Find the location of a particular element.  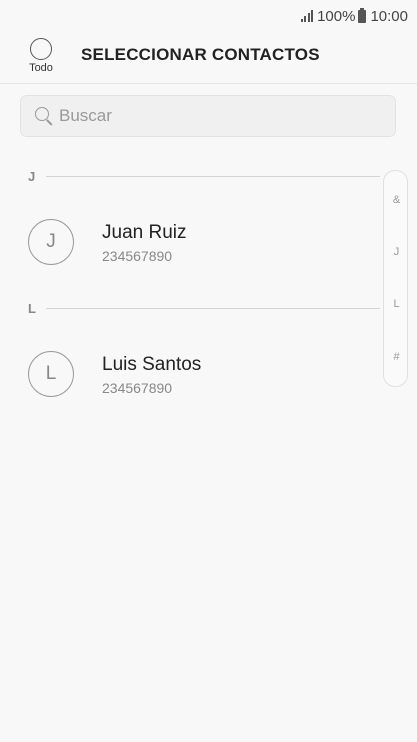

avatar: L is located at coordinates (51, 374).